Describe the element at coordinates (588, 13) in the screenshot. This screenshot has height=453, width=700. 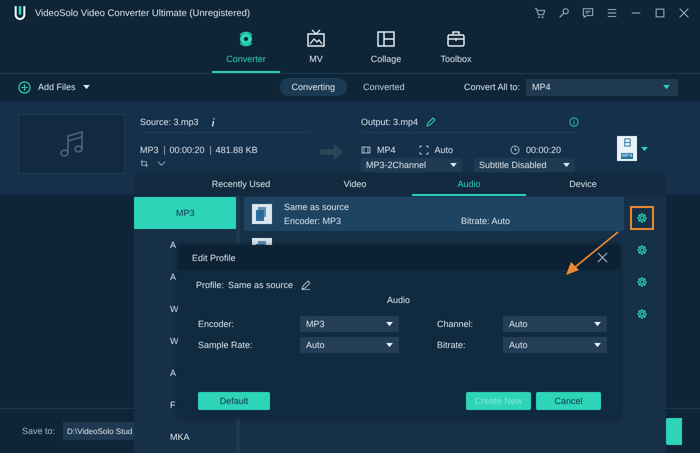
I see `feedback-icon` at that location.